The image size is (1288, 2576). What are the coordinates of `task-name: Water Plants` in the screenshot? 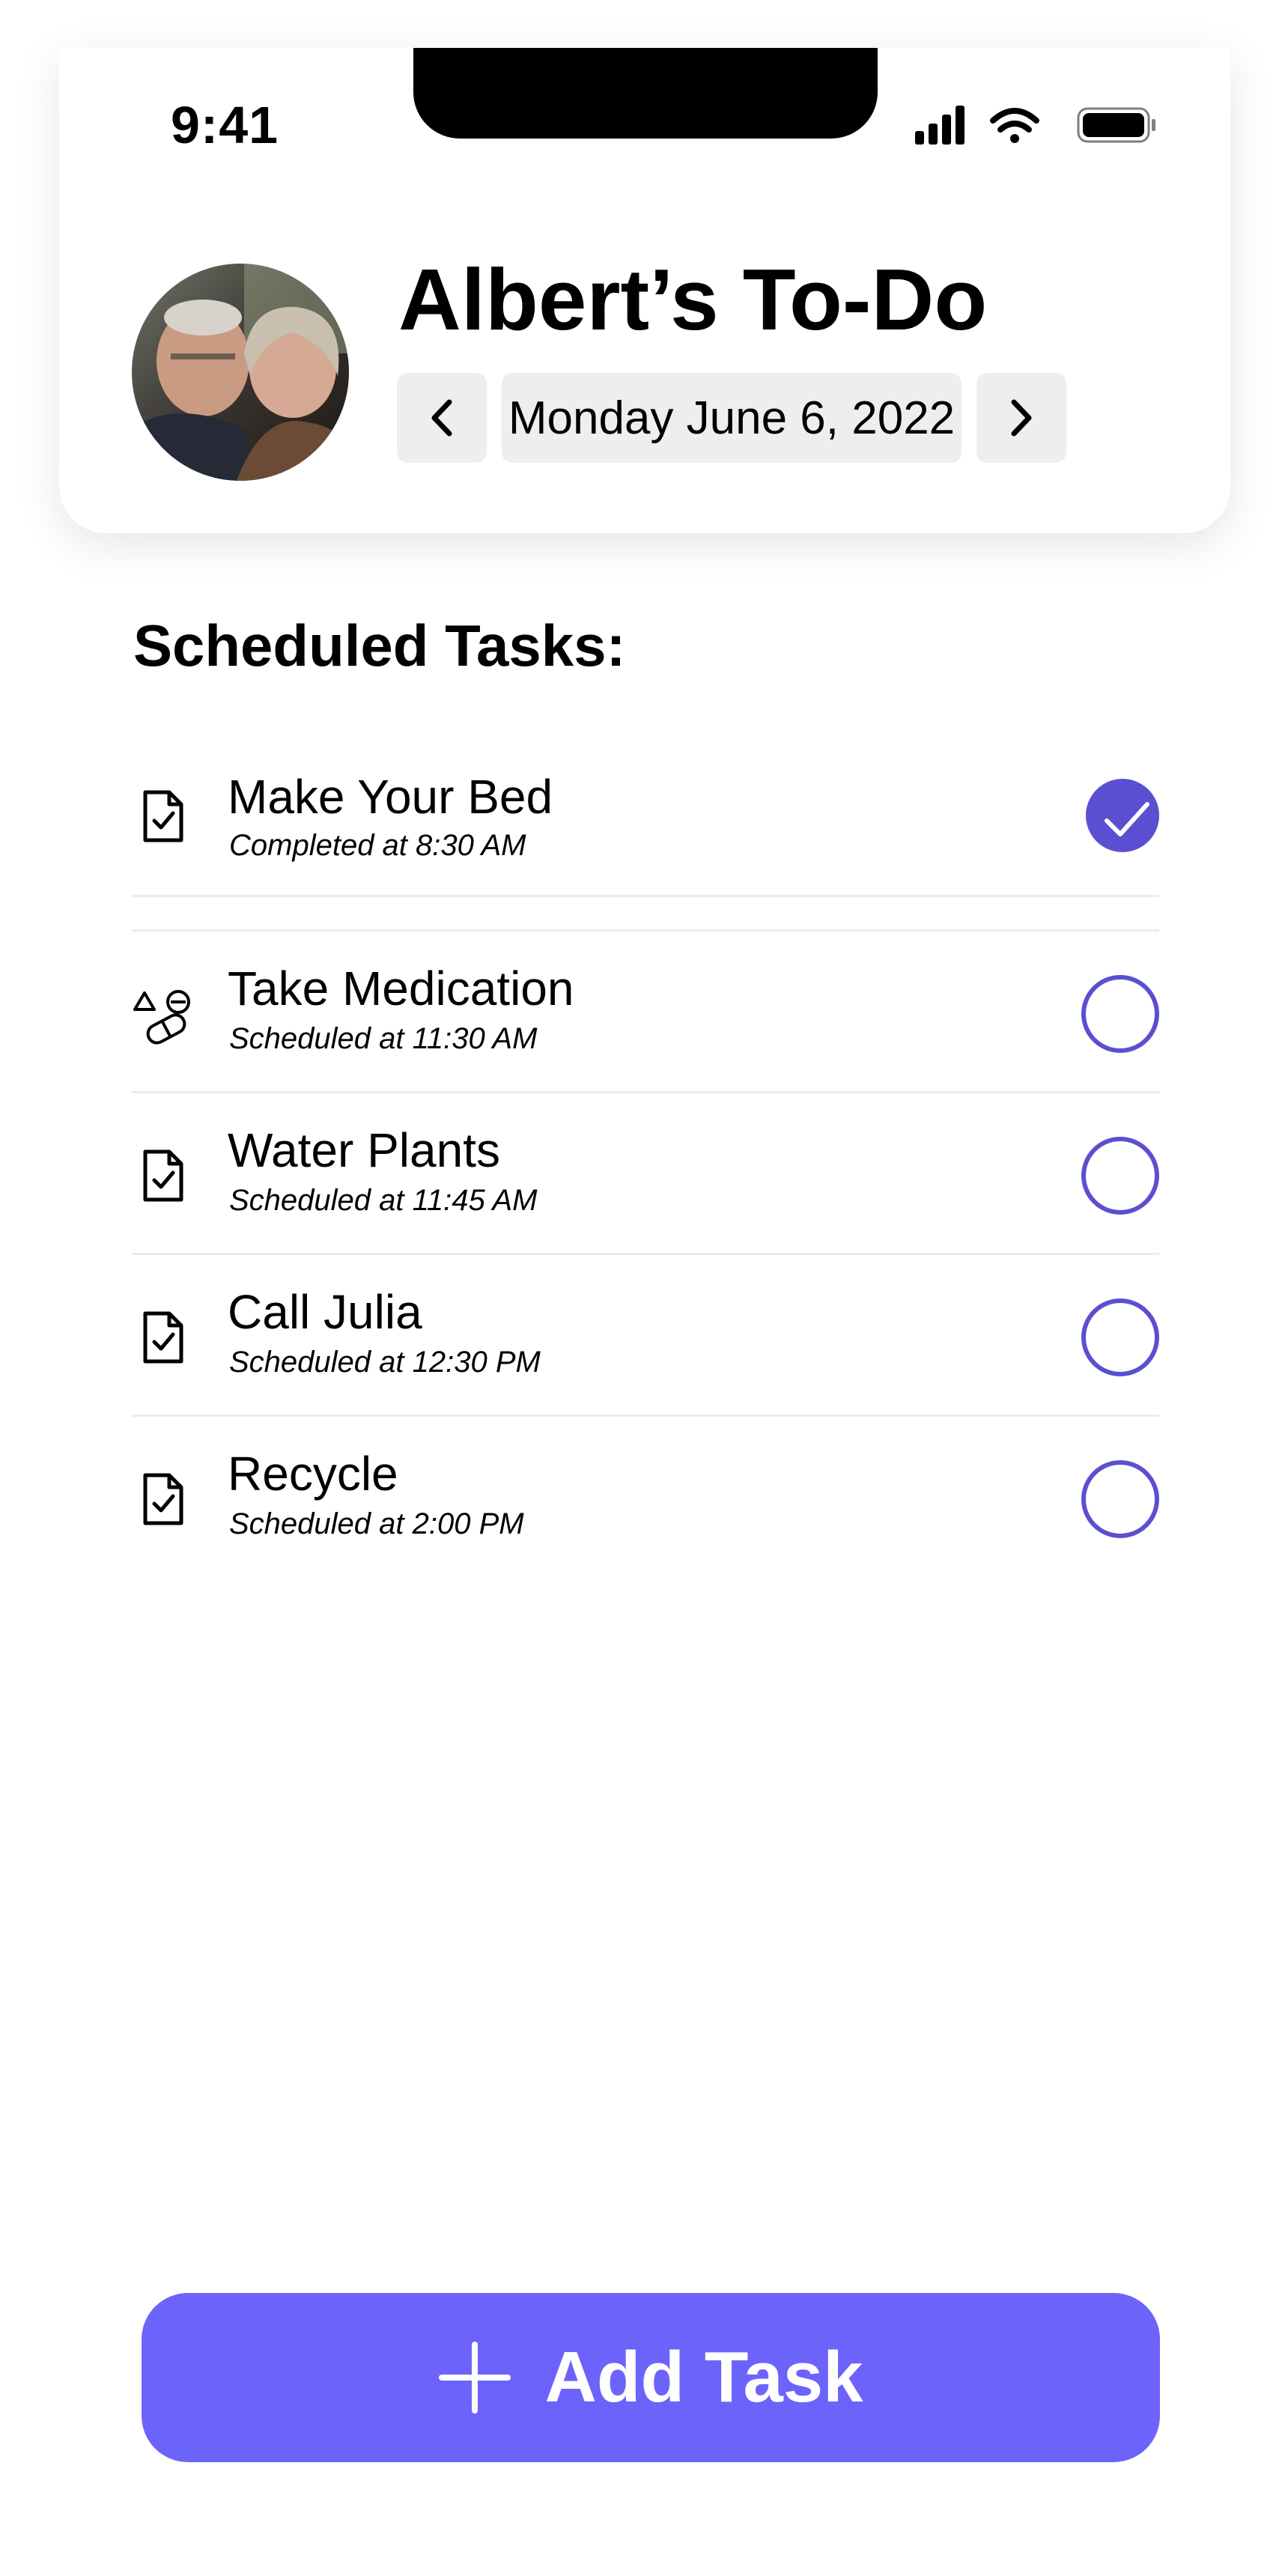 It's located at (364, 1150).